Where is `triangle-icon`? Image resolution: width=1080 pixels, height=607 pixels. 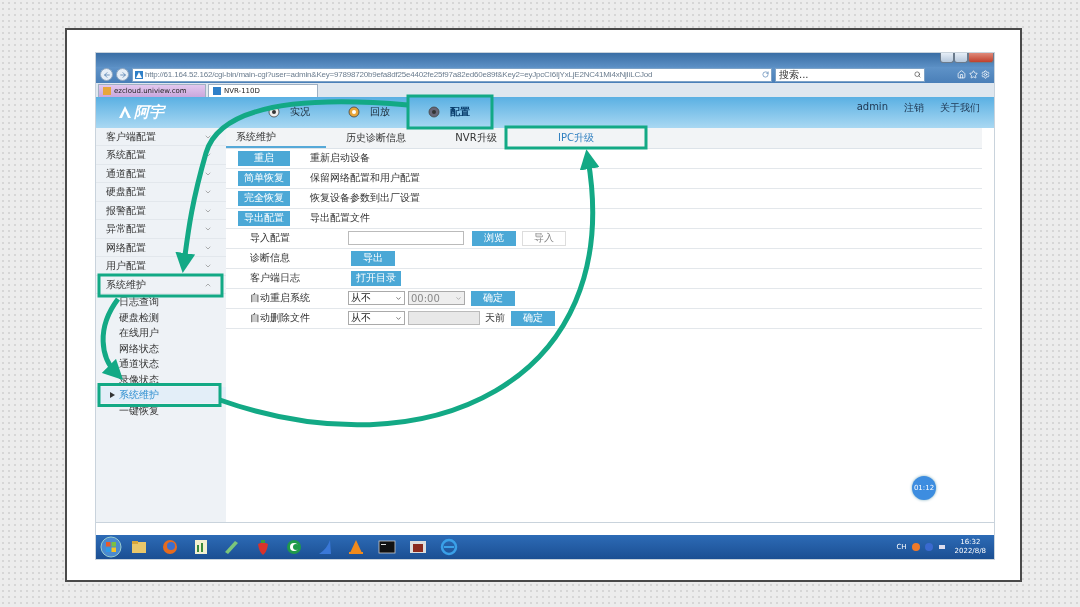 triangle-icon is located at coordinates (112, 395).